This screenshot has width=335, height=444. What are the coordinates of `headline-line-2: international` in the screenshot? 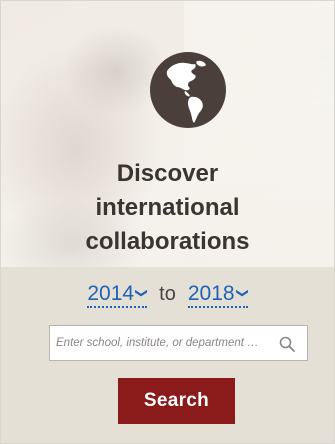 It's located at (167, 207).